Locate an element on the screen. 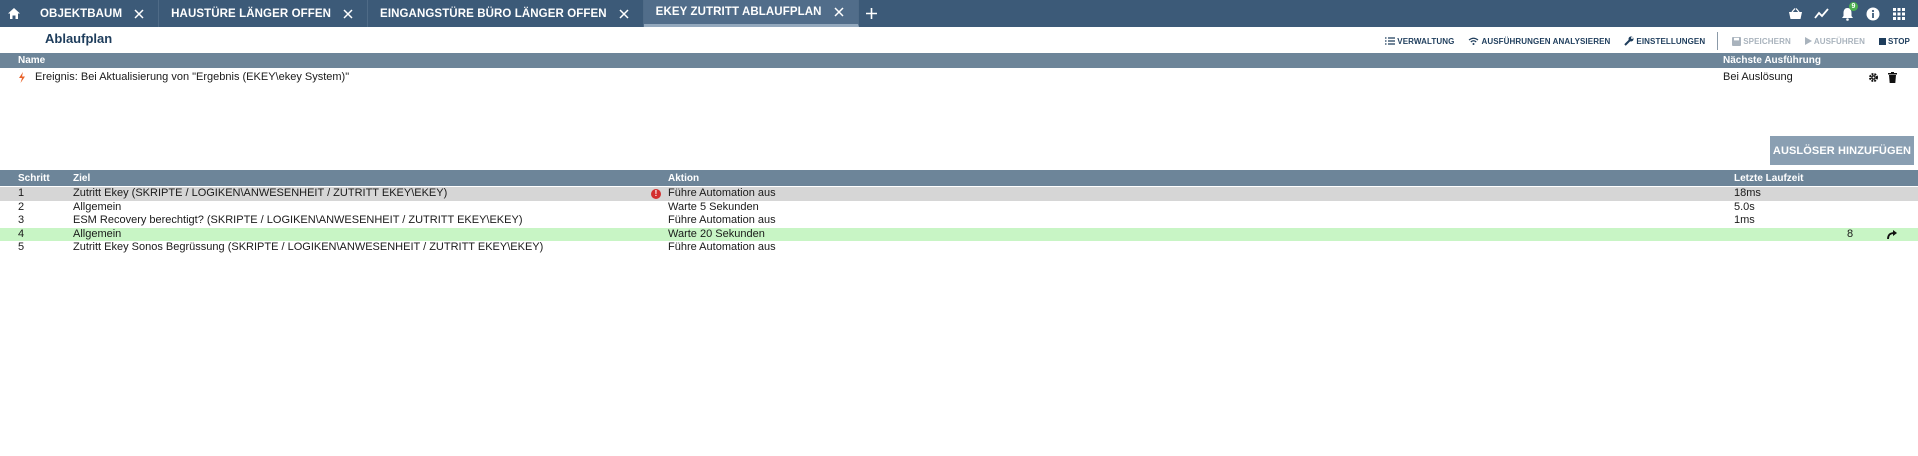 The height and width of the screenshot is (456, 1918). run-button: AUSFÜHREN is located at coordinates (1834, 41).